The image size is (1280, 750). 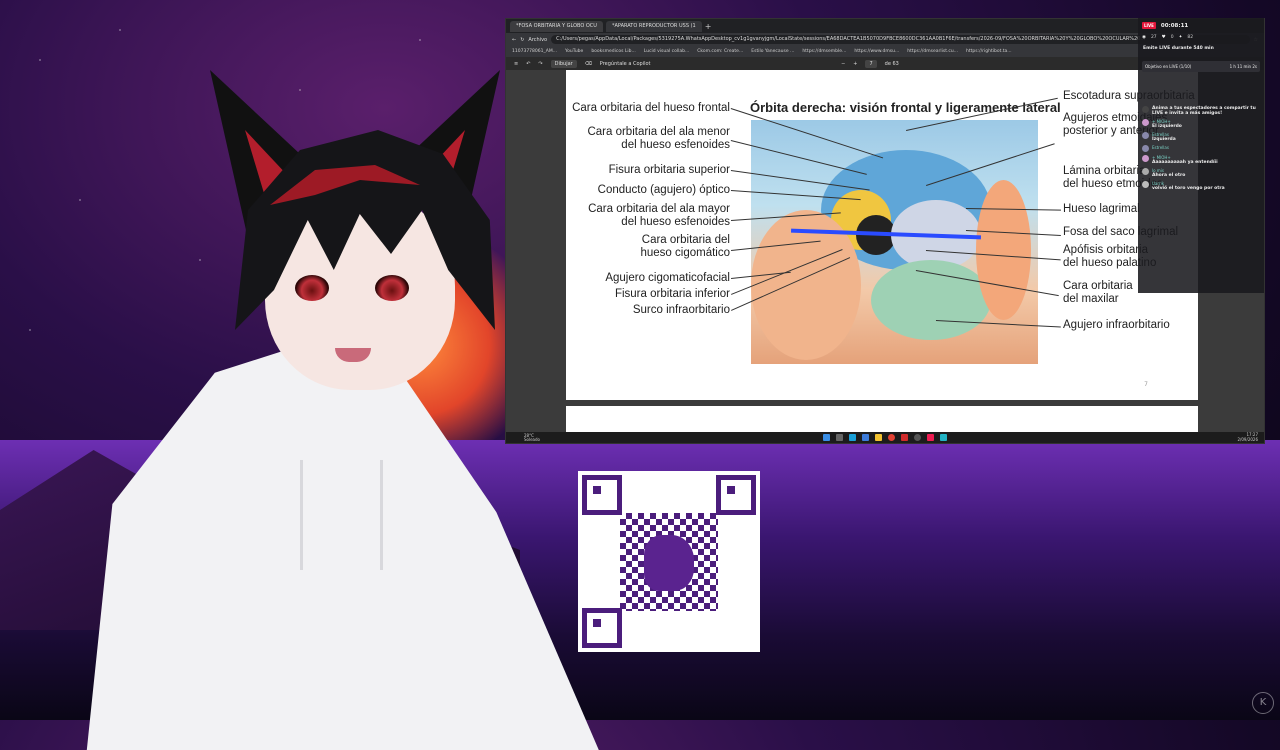 I want to click on pdf-app-icon, so click(x=904, y=437).